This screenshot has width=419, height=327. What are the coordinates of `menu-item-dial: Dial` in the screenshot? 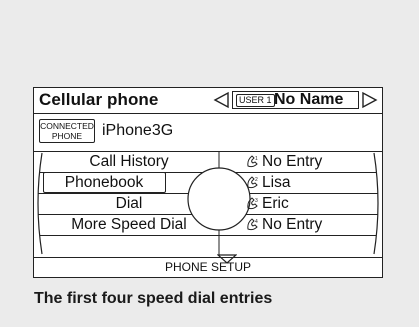 It's located at (129, 204).